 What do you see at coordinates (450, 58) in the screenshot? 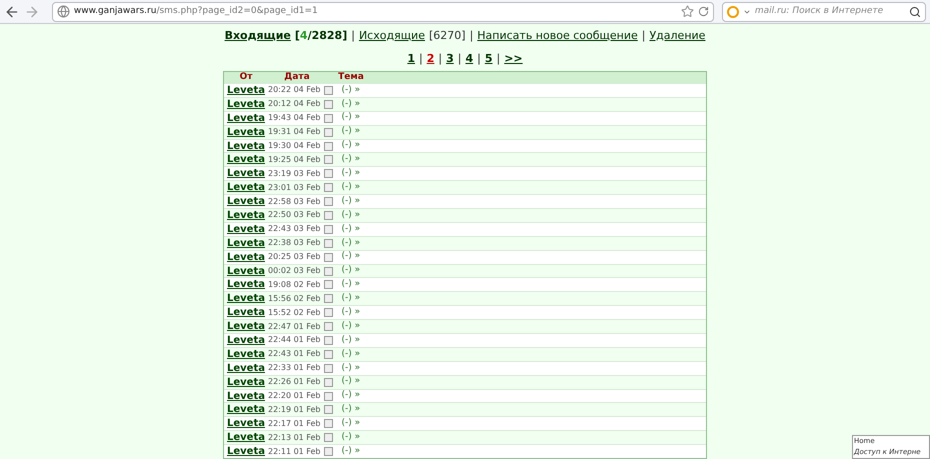
I see `page-link: 3` at bounding box center [450, 58].